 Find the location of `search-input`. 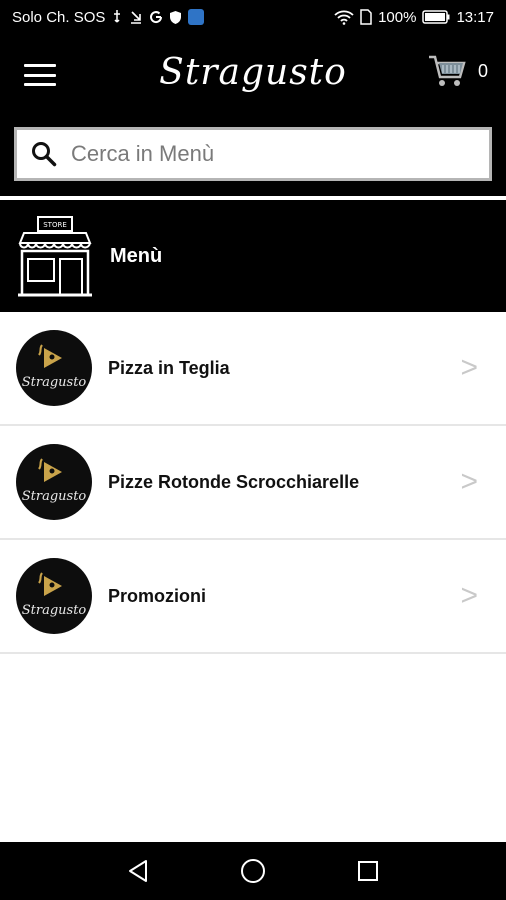

search-input is located at coordinates (261, 154).